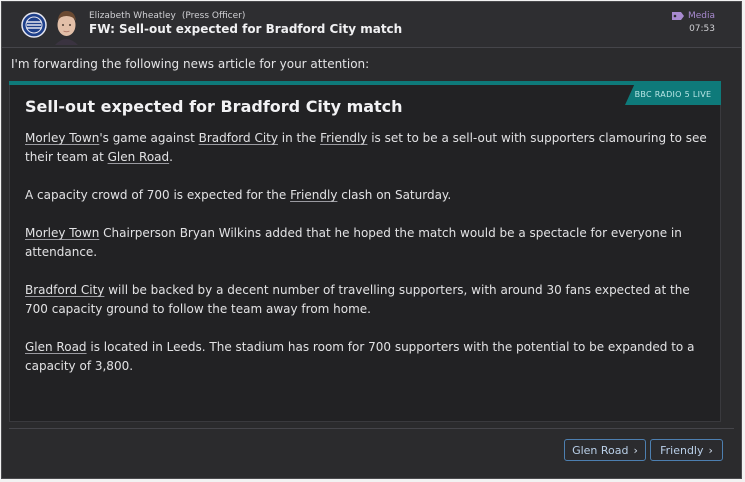 This screenshot has width=745, height=482. Describe the element at coordinates (682, 450) in the screenshot. I see `friendly-button-label: Friendly` at that location.